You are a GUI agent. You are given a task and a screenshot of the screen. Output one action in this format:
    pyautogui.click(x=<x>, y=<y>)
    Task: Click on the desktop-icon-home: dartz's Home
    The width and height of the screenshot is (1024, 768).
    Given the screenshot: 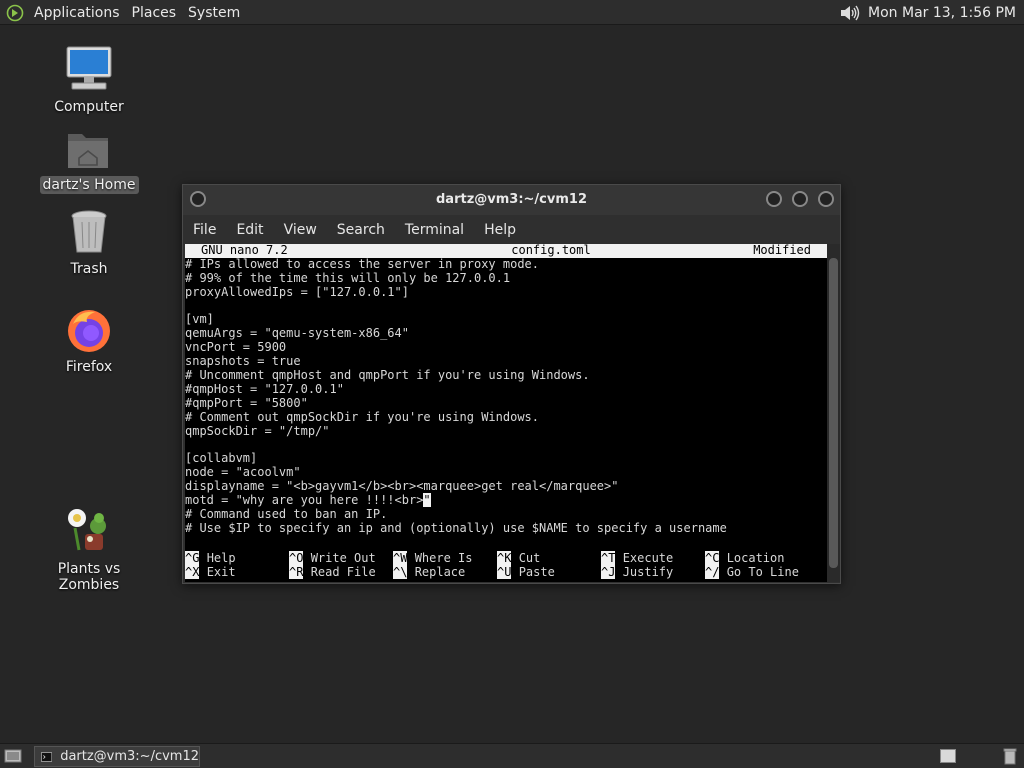 What is the action you would take?
    pyautogui.click(x=89, y=160)
    